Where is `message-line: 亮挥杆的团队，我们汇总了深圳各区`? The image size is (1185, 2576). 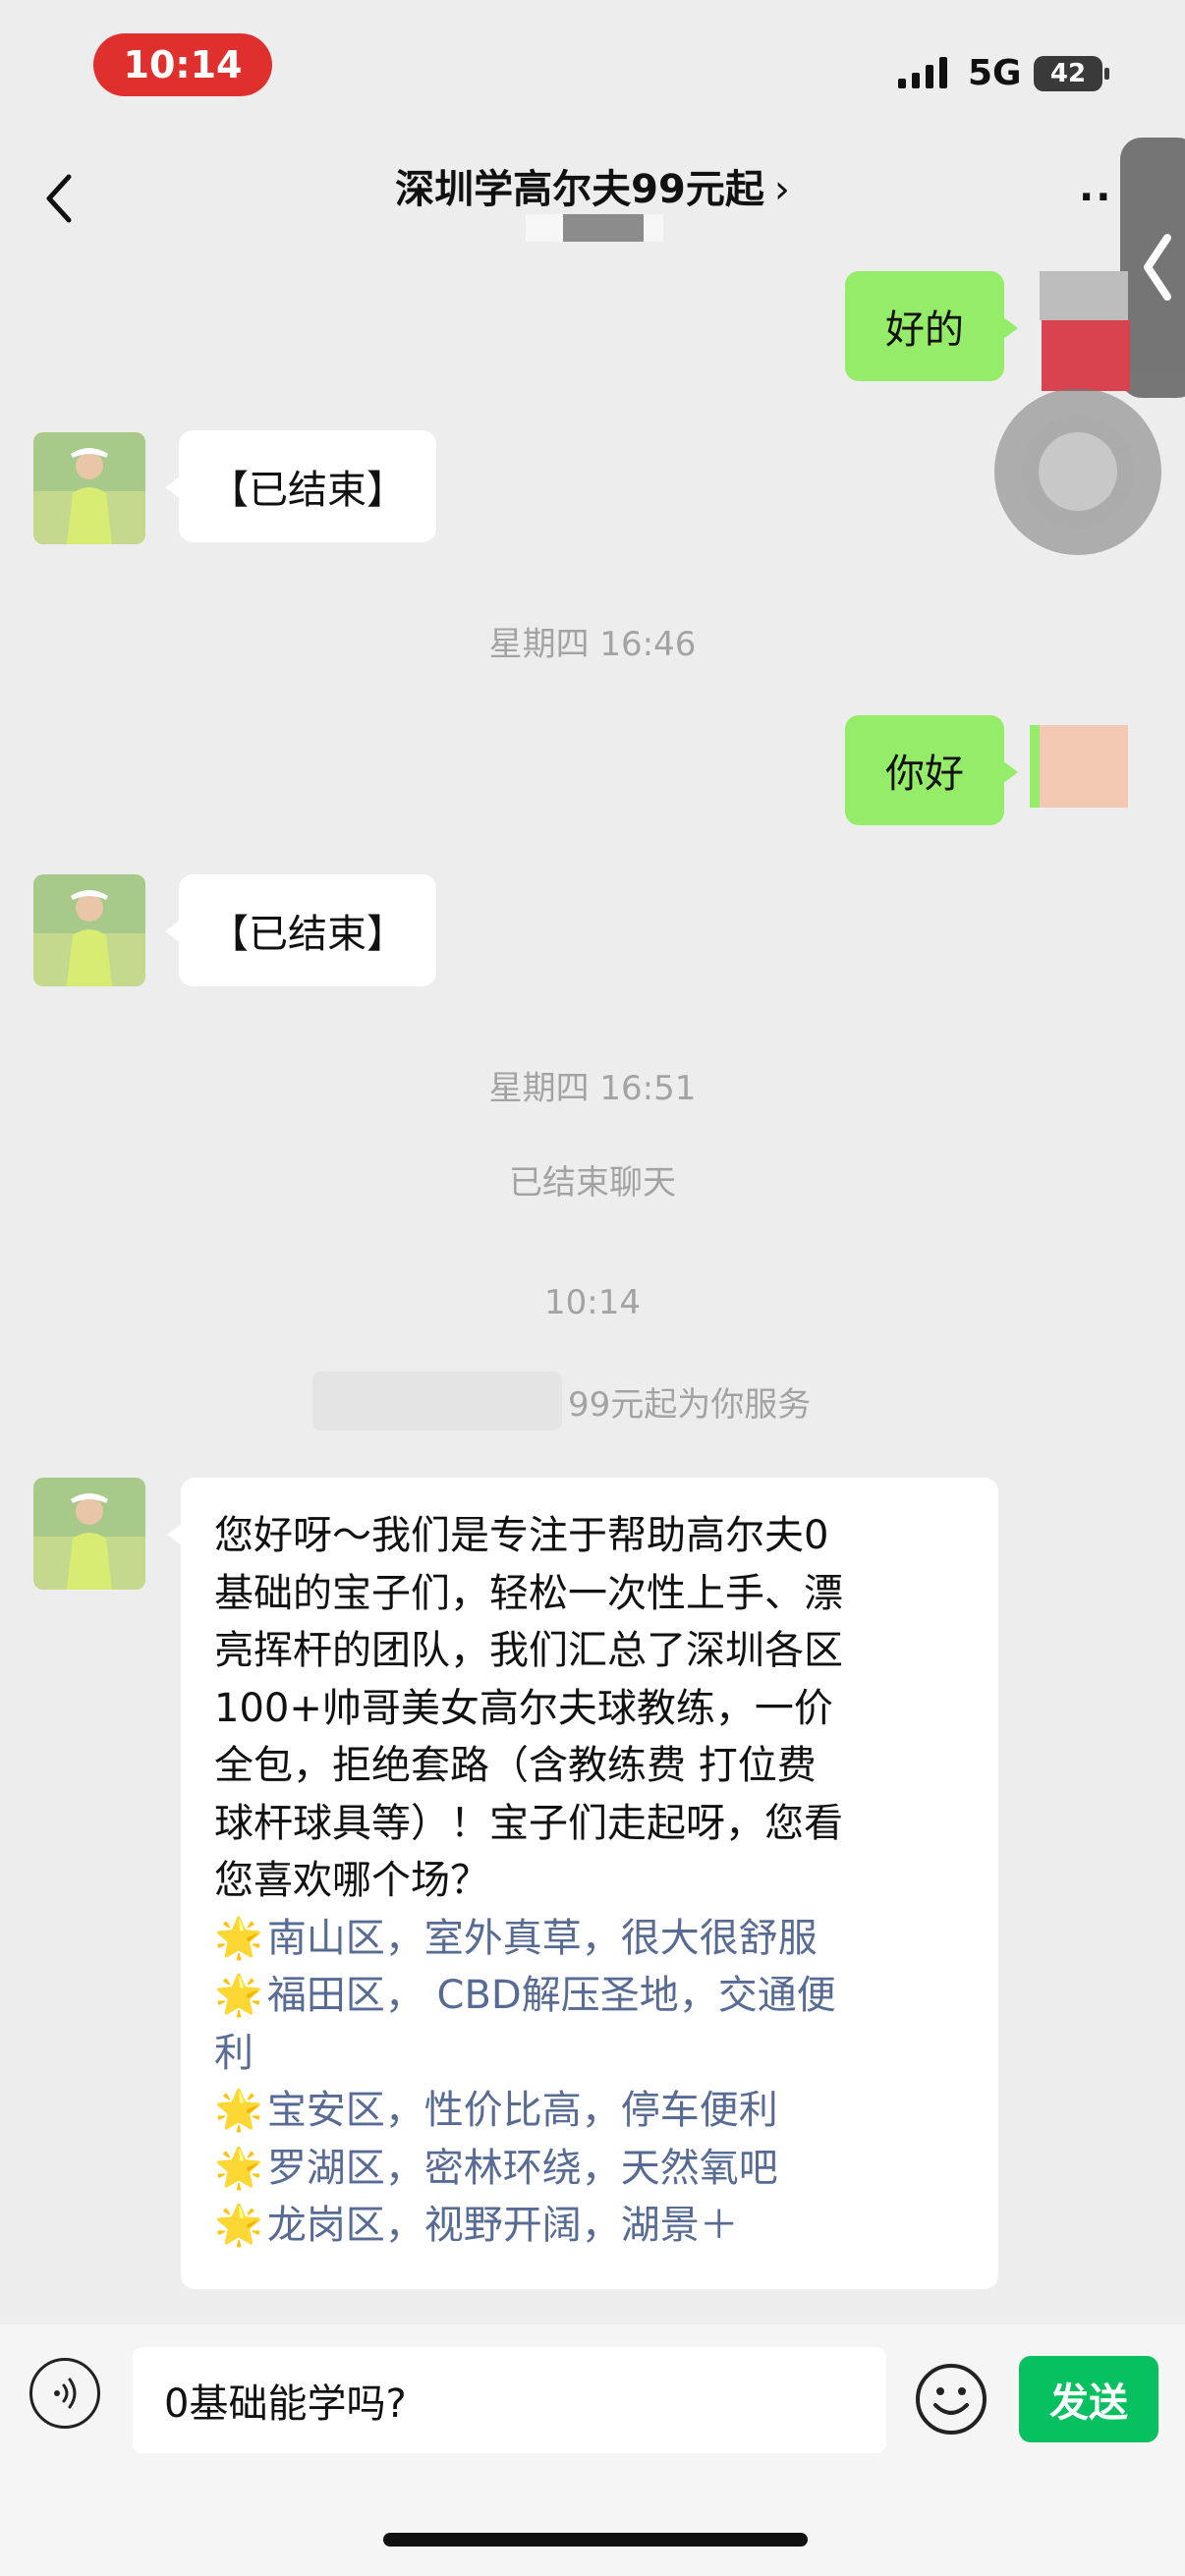
message-line: 亮挥杆的团队，我们汇总了深圳各区 is located at coordinates (528, 1650).